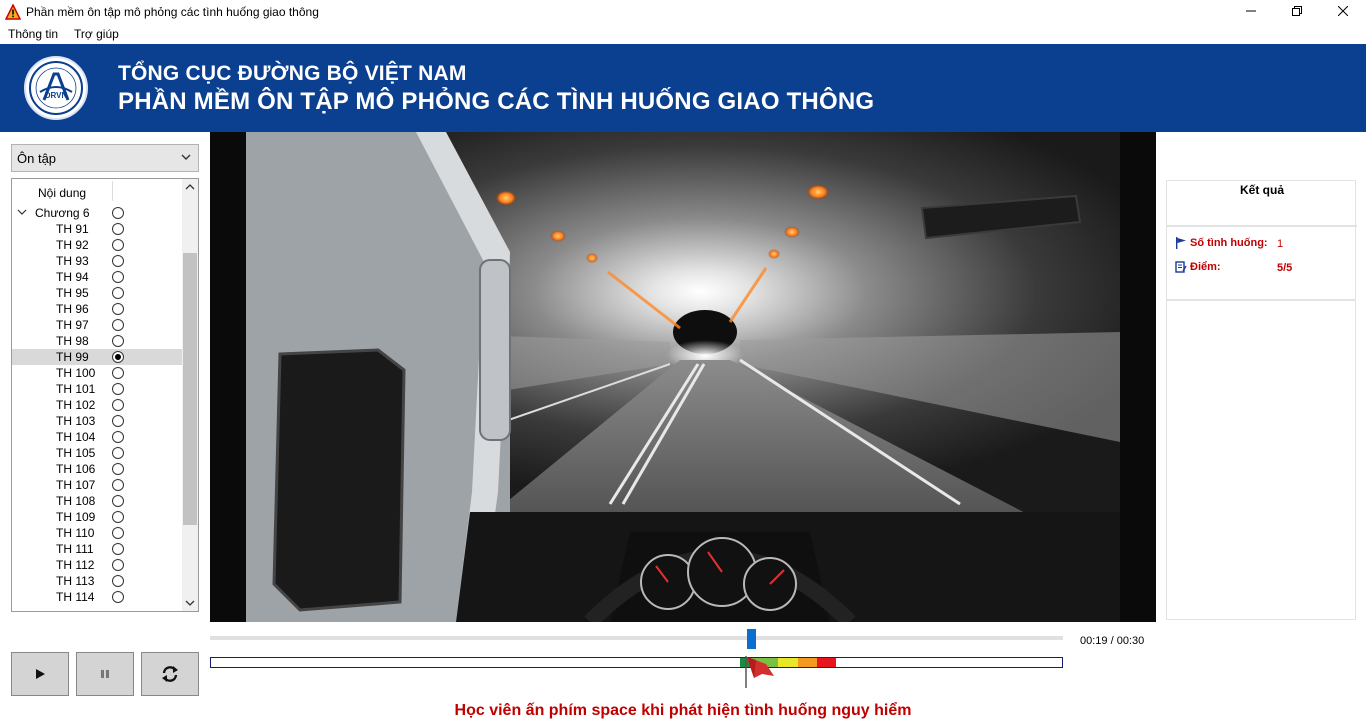 Image resolution: width=1366 pixels, height=726 pixels. Describe the element at coordinates (97, 191) in the screenshot. I see `tree-header: Nội dung` at that location.